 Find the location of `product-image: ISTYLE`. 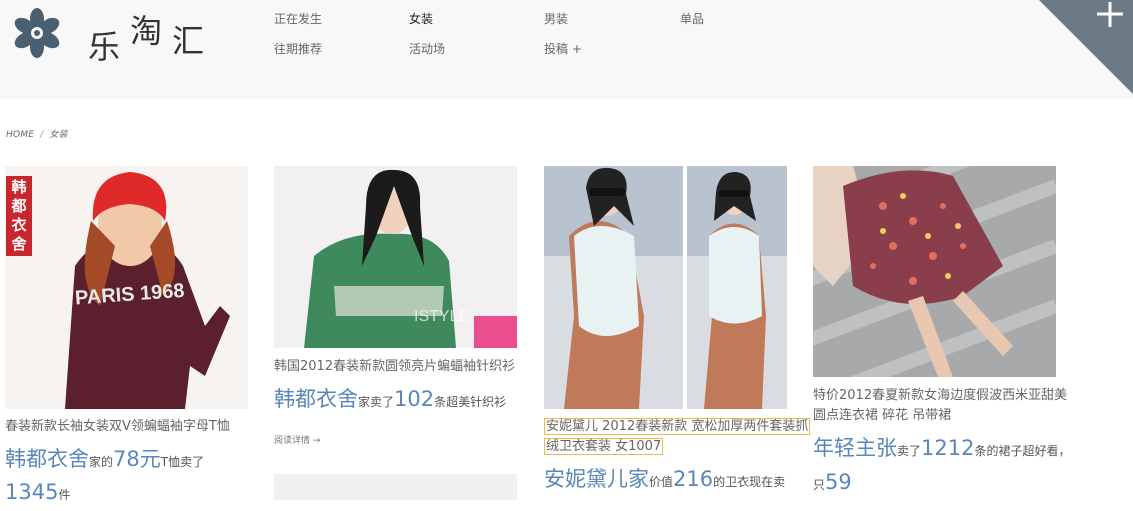

product-image: ISTYLE is located at coordinates (395, 257).